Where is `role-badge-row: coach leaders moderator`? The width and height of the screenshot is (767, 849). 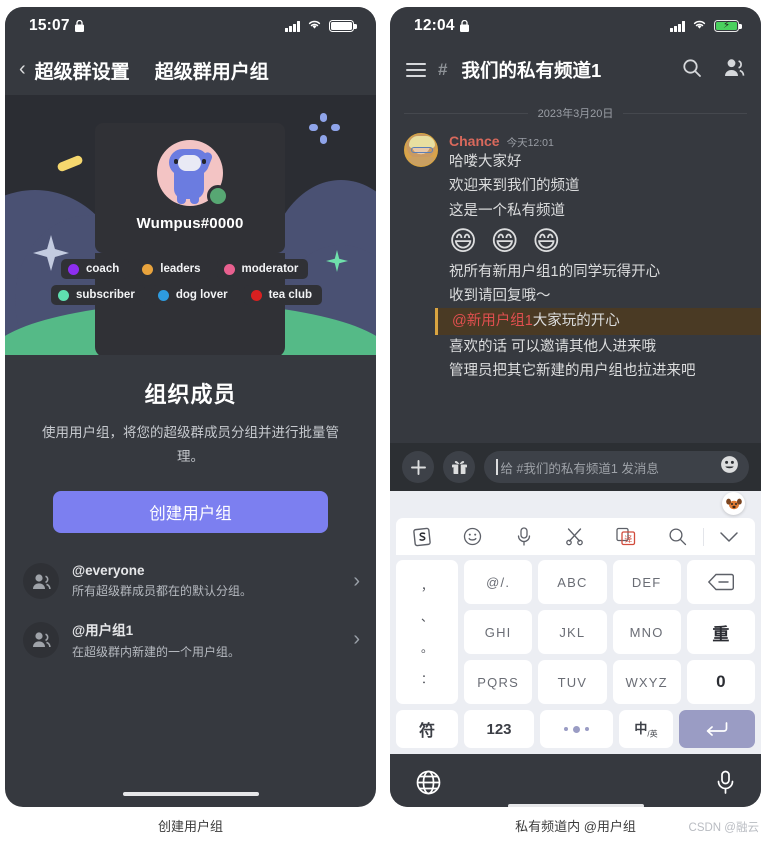
role-badge-row: coach leaders moderator is located at coordinates (196, 269).